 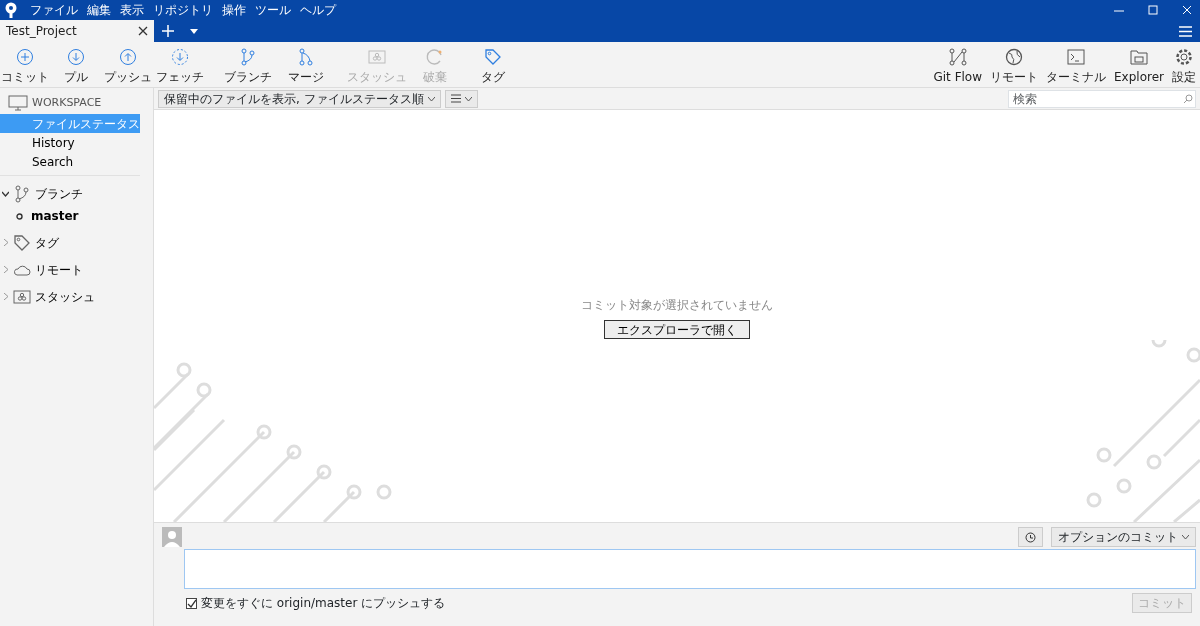 What do you see at coordinates (455, 98) in the screenshot?
I see `list-icon` at bounding box center [455, 98].